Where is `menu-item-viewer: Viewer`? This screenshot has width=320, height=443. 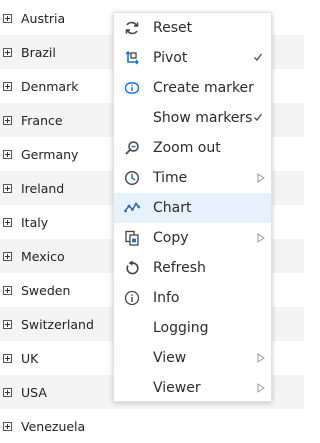 menu-item-viewer: Viewer is located at coordinates (192, 388).